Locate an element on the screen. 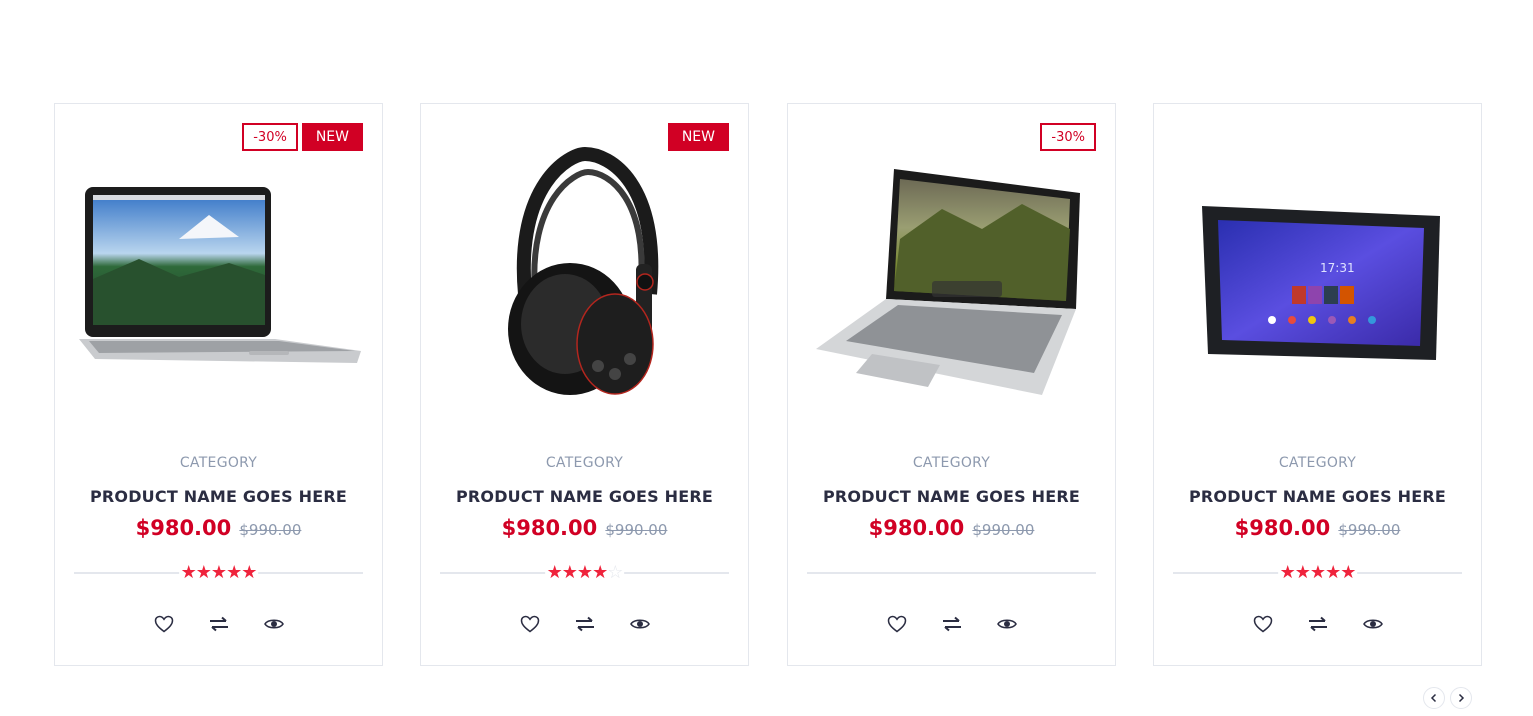 The width and height of the screenshot is (1533, 716). headphones-icon is located at coordinates (582, 270).